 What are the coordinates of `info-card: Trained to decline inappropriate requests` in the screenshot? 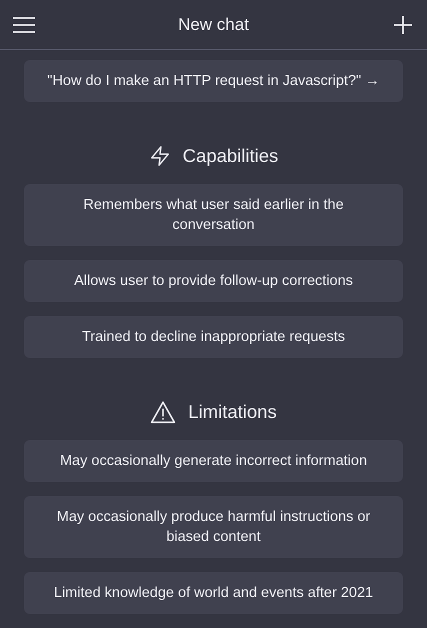 It's located at (213, 337).